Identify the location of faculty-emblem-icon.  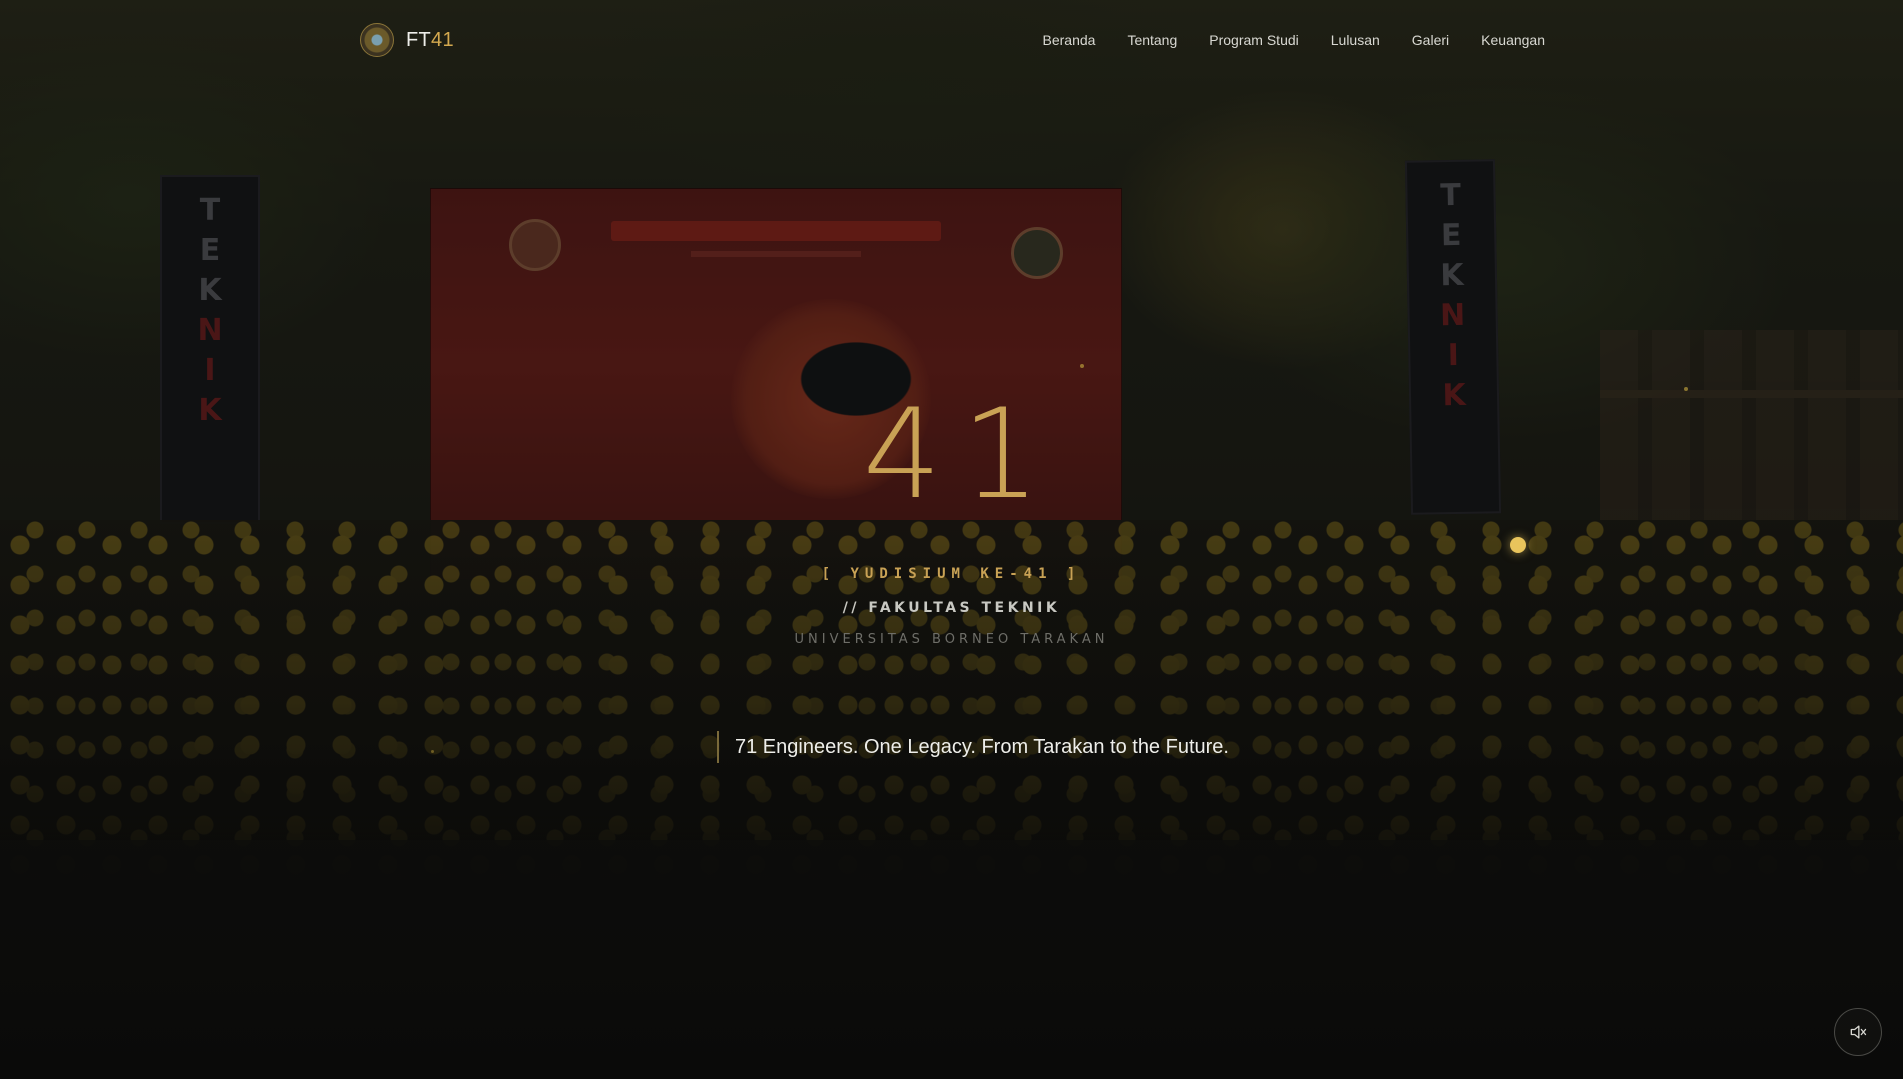
(377, 40).